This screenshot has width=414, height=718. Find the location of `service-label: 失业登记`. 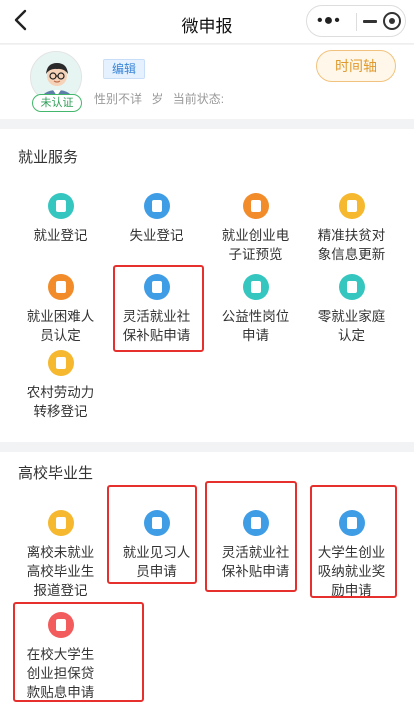

service-label: 失业登记 is located at coordinates (156, 235).